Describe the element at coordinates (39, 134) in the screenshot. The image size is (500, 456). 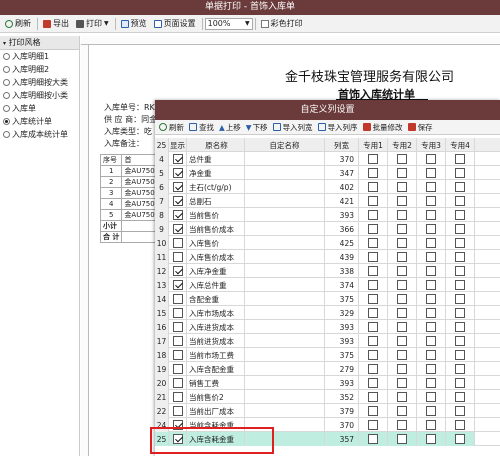
I see `print-style-option: 入库成本统计单` at that location.